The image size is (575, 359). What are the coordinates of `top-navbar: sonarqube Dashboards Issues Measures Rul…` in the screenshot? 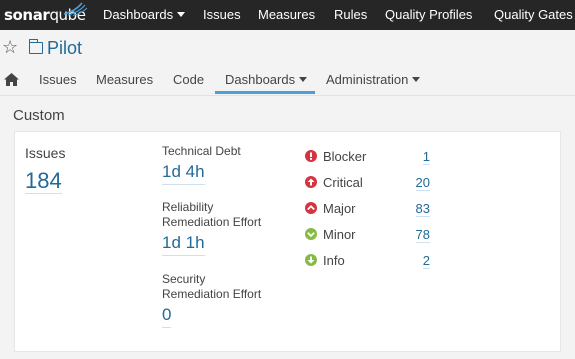 It's located at (287, 15).